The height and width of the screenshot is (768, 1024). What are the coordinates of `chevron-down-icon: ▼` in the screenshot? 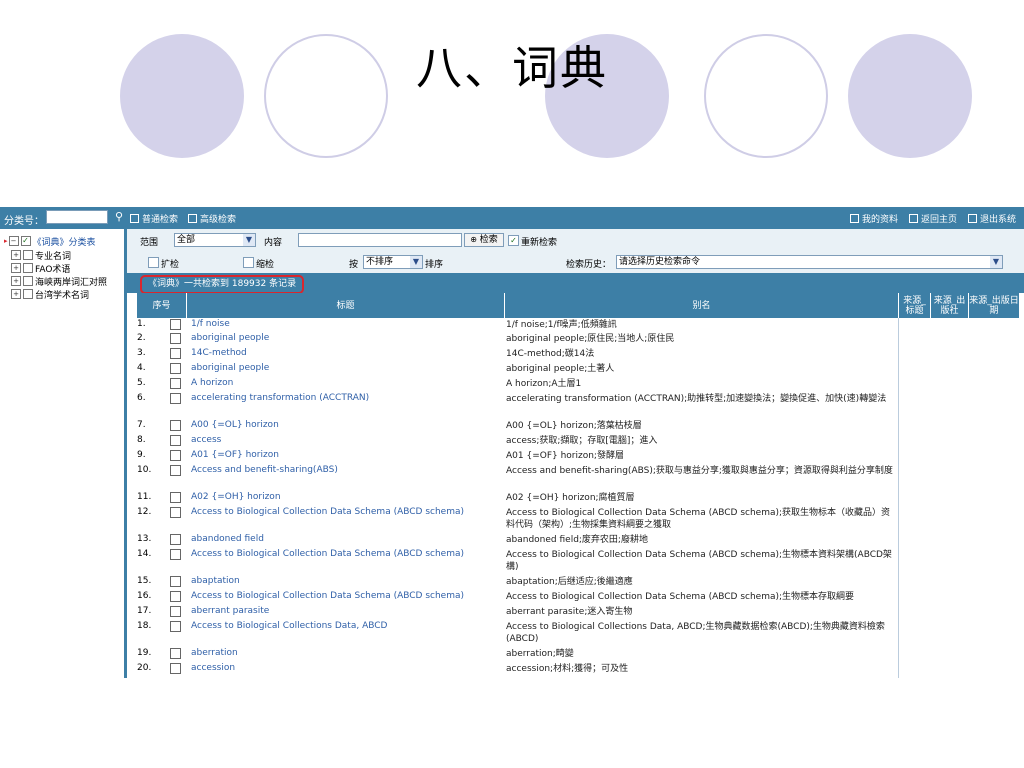 It's located at (416, 262).